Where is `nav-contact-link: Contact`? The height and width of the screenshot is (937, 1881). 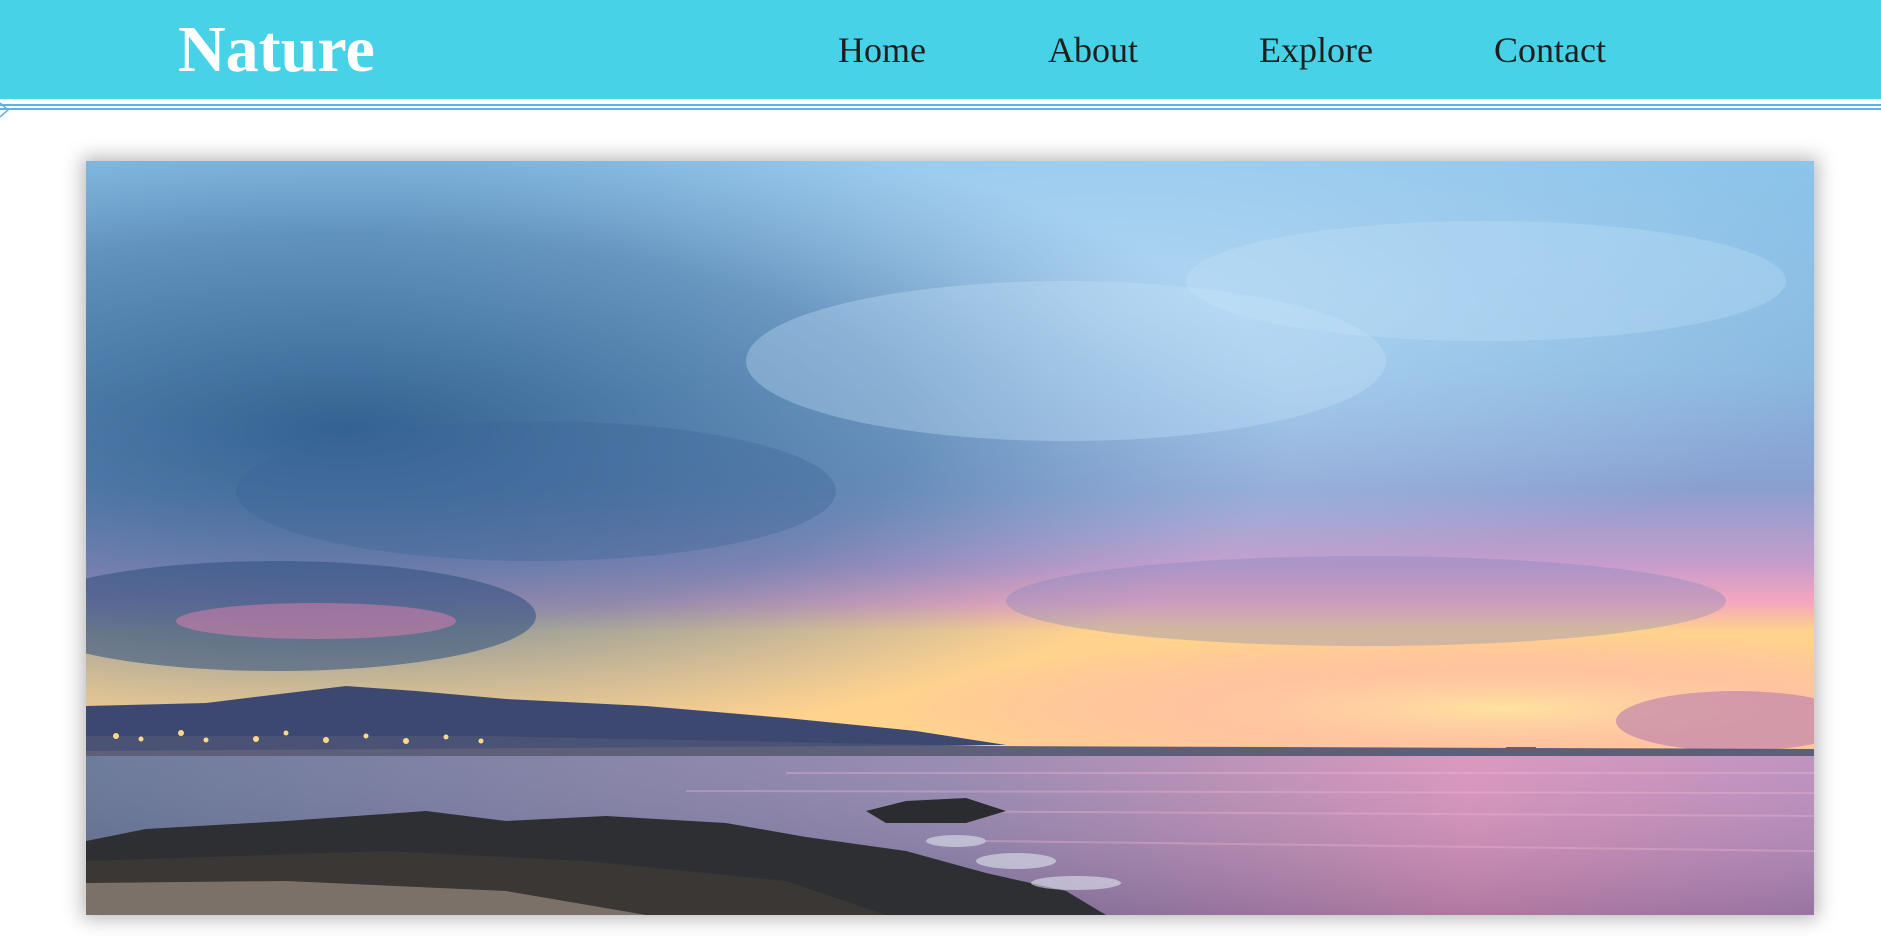
nav-contact-link: Contact is located at coordinates (1550, 50).